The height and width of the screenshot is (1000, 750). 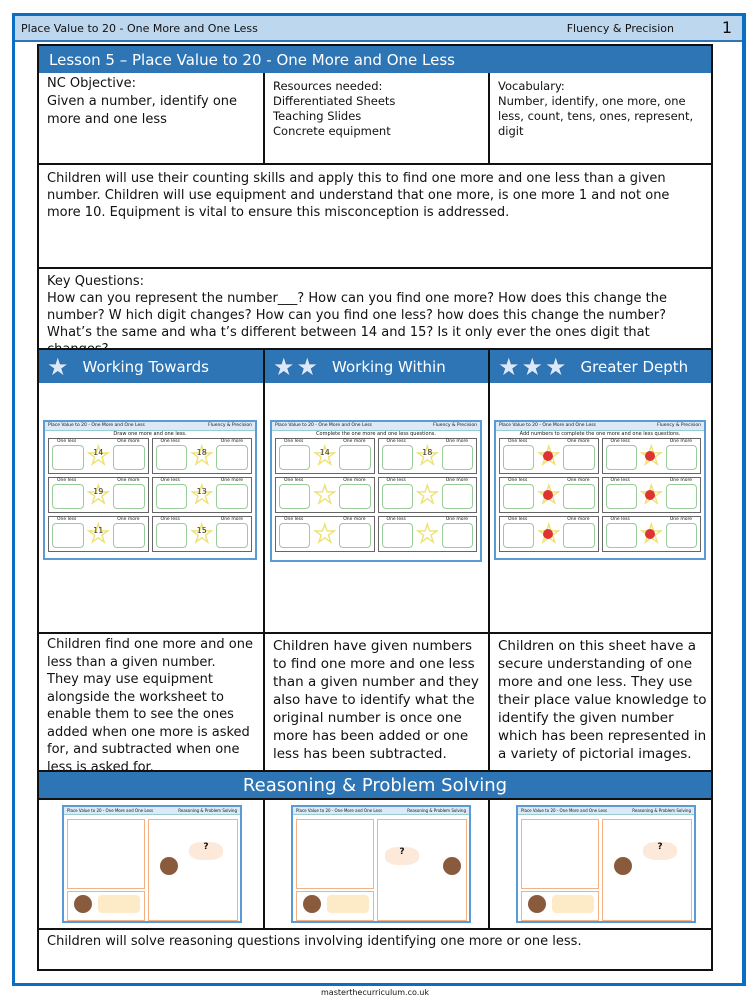 What do you see at coordinates (726, 27) in the screenshot?
I see `page-number: 1` at bounding box center [726, 27].